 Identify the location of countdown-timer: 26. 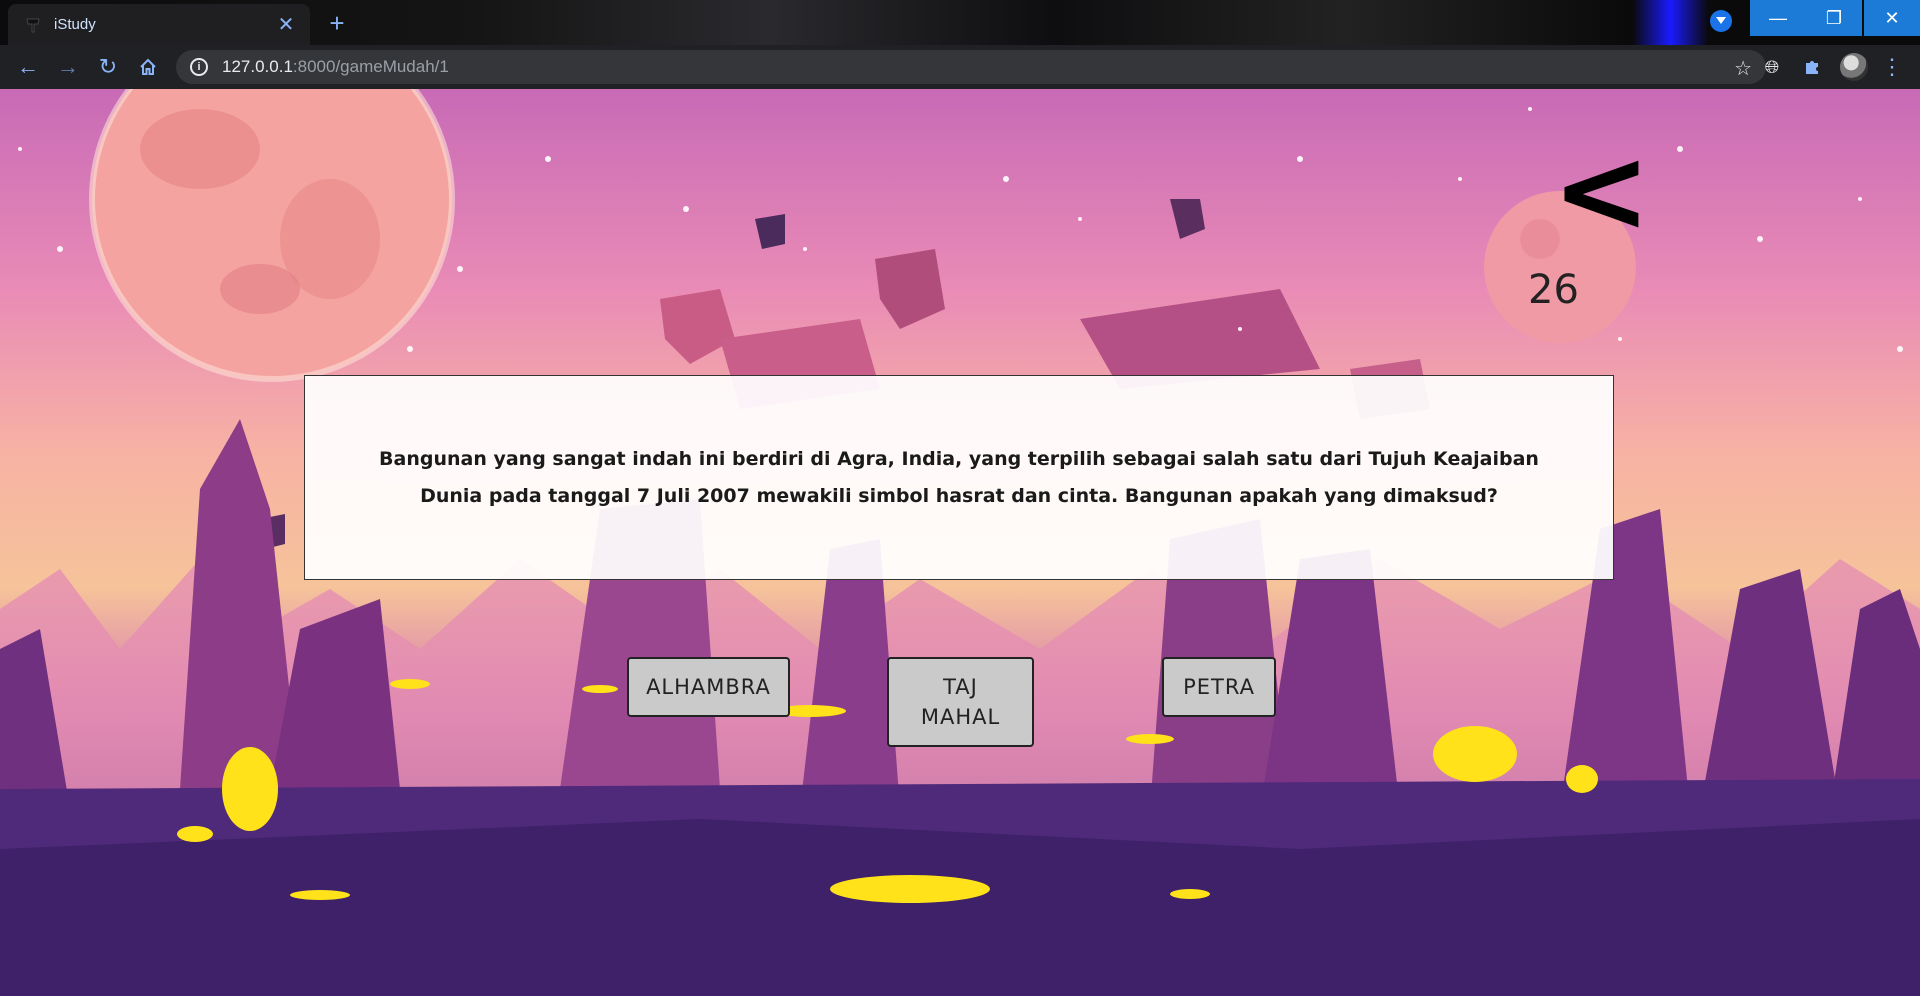
(1553, 290).